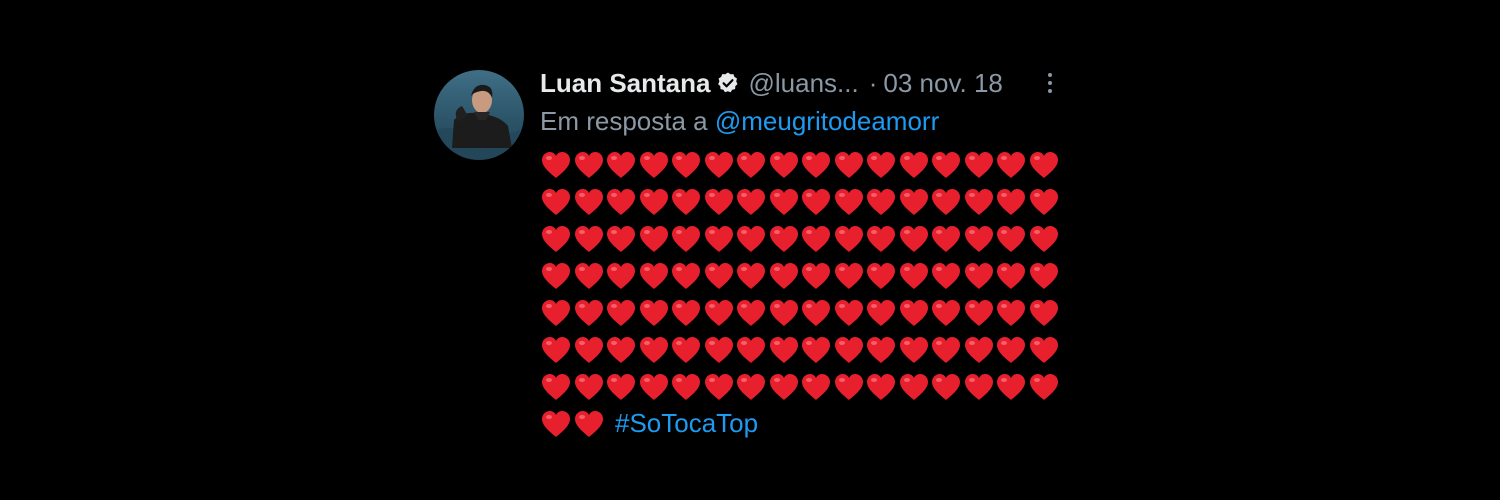 The width and height of the screenshot is (1500, 500). Describe the element at coordinates (624, 121) in the screenshot. I see `reply-prefix: Em resposta a` at that location.